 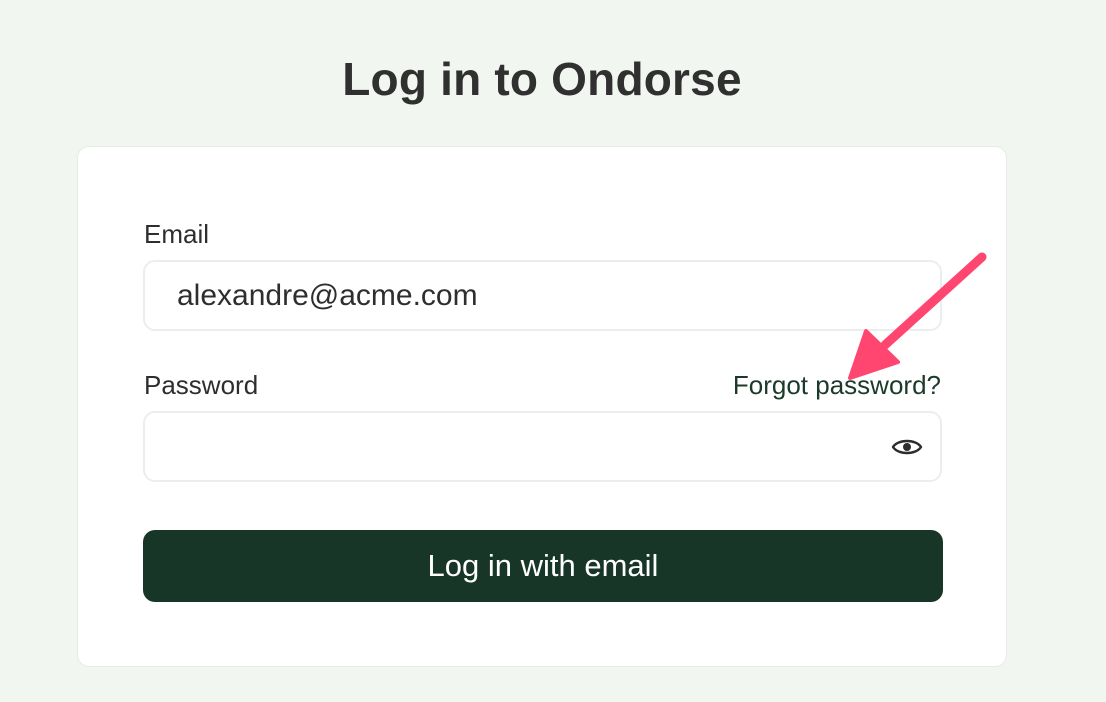 I want to click on email-field, so click(x=542, y=295).